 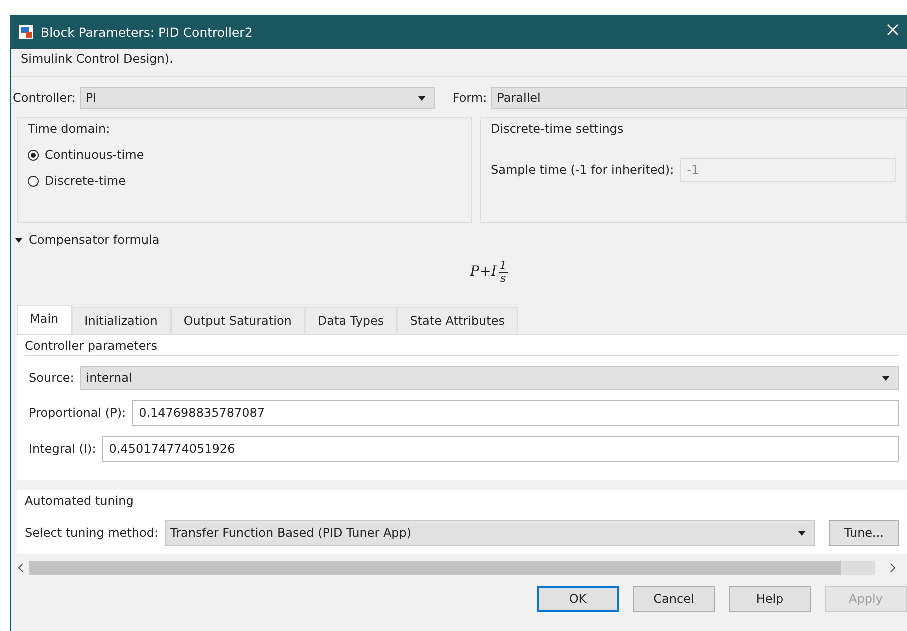 What do you see at coordinates (91, 346) in the screenshot?
I see `group-title: Controller parameters` at bounding box center [91, 346].